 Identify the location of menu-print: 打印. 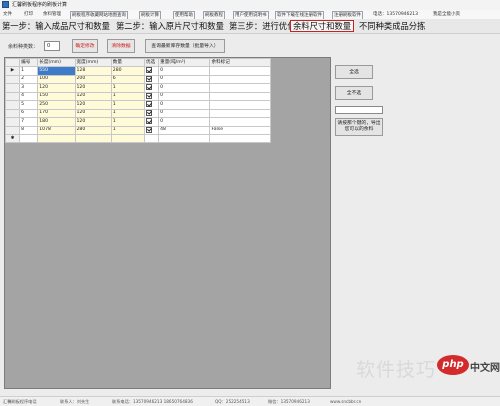
(28, 14).